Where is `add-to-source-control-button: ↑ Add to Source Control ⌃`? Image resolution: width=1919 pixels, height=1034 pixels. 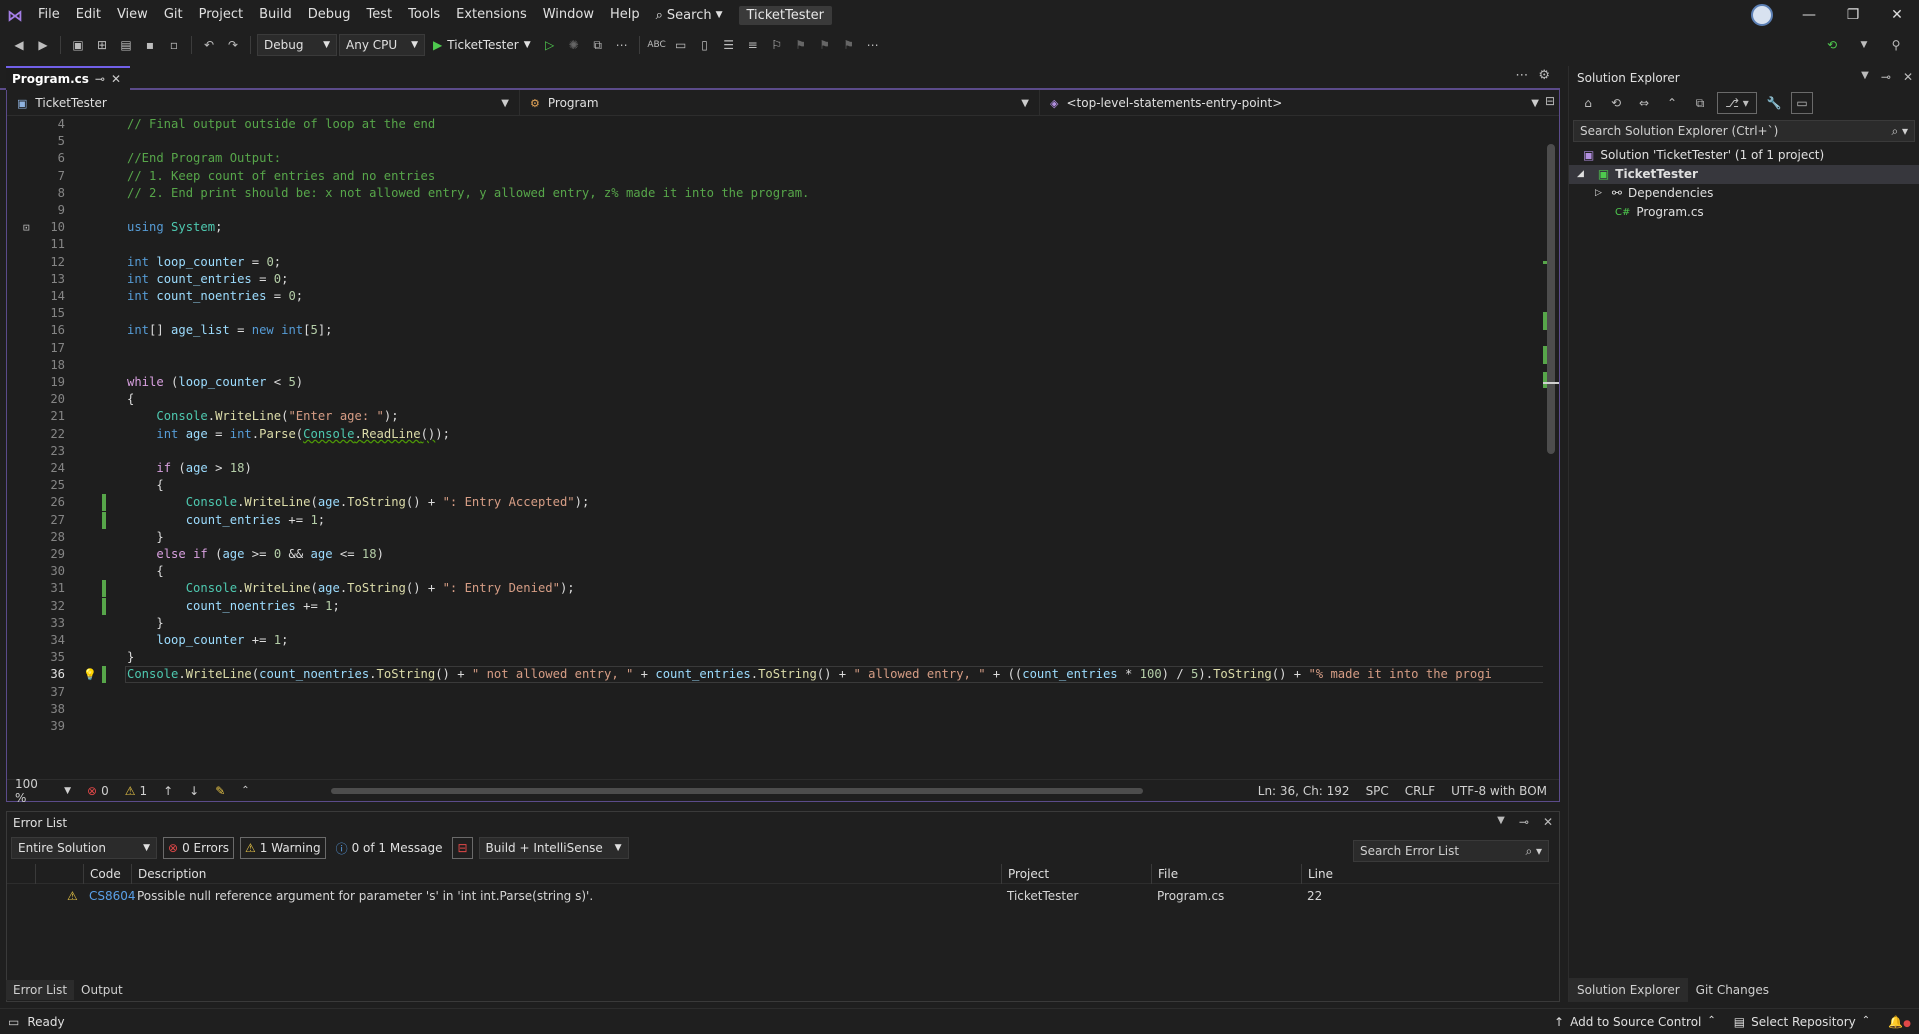 add-to-source-control-button: ↑ Add to Source Control ⌃ is located at coordinates (1635, 1022).